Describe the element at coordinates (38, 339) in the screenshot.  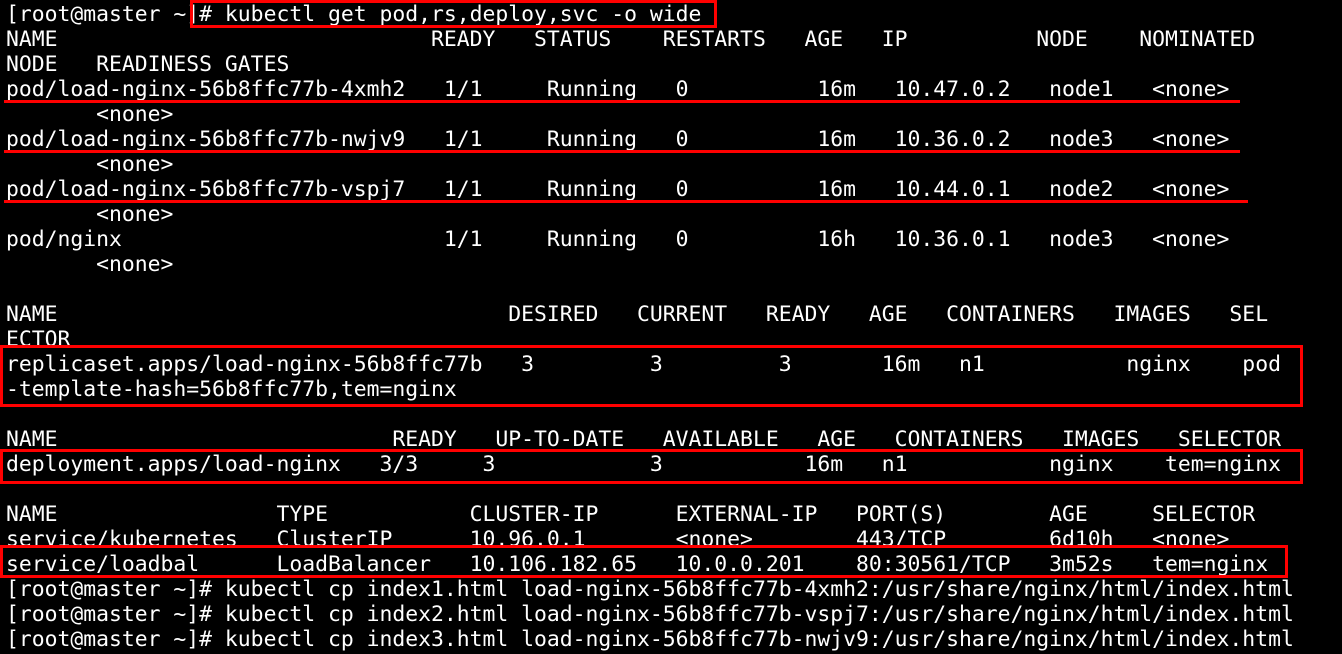
I see `terminal-line: ECTOR` at that location.